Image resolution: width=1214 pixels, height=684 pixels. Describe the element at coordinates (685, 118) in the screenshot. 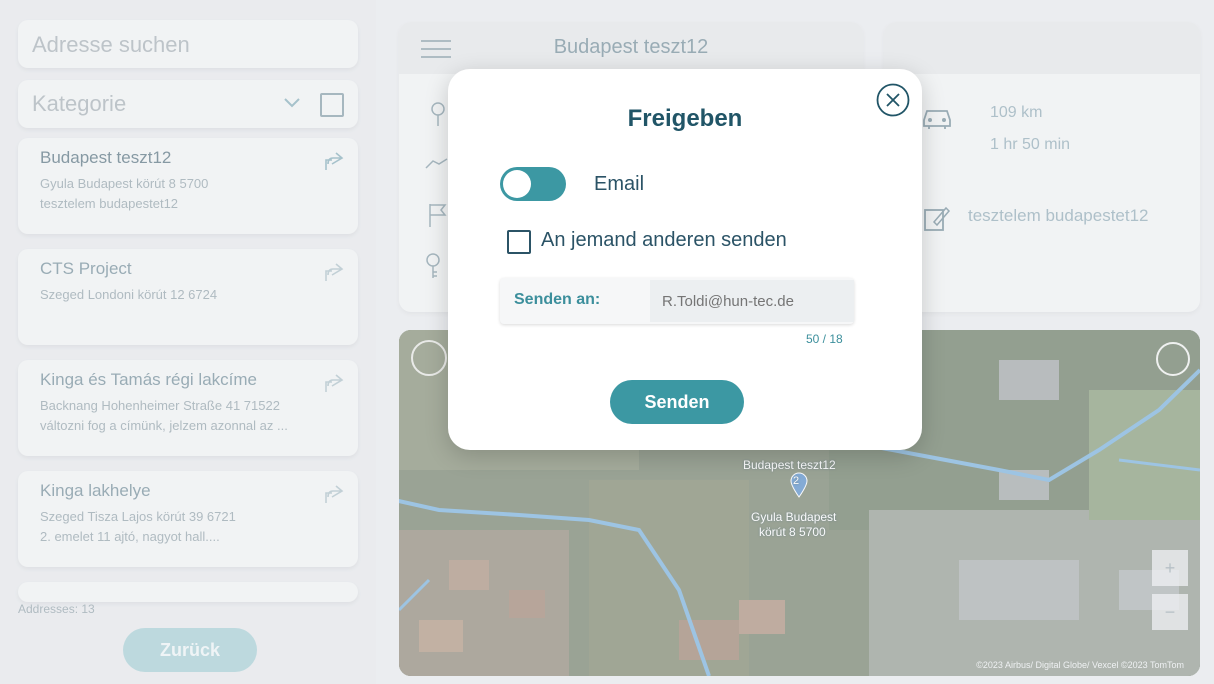

I see `dialog-title: Freigeben` at that location.